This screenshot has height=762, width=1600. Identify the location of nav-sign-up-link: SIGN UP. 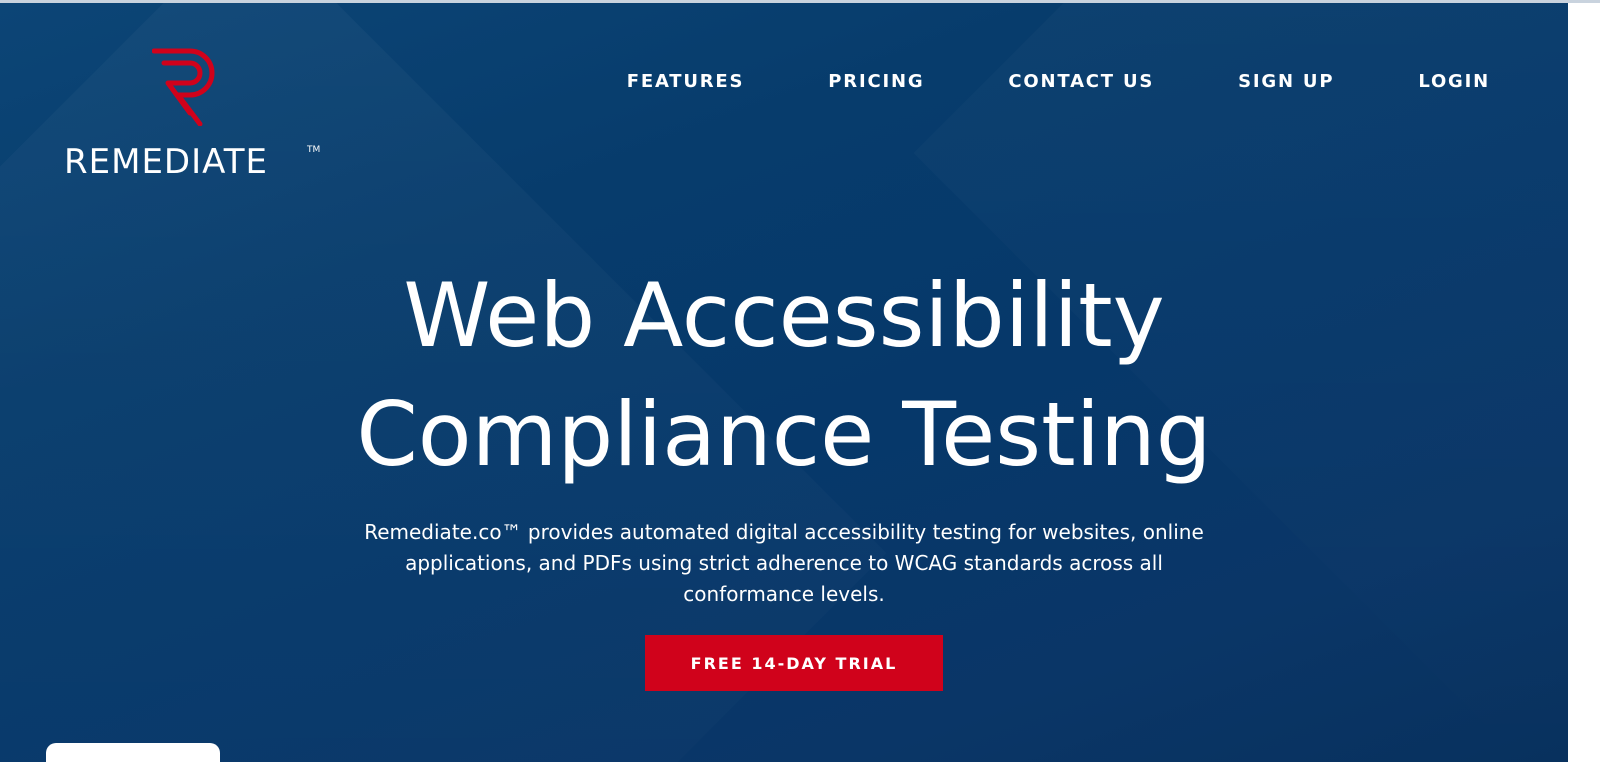
(1286, 82).